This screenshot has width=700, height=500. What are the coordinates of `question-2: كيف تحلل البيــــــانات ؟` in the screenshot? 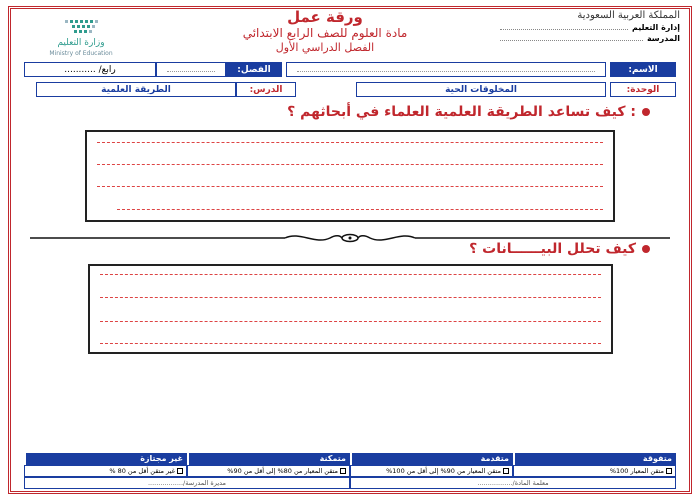 It's located at (559, 249).